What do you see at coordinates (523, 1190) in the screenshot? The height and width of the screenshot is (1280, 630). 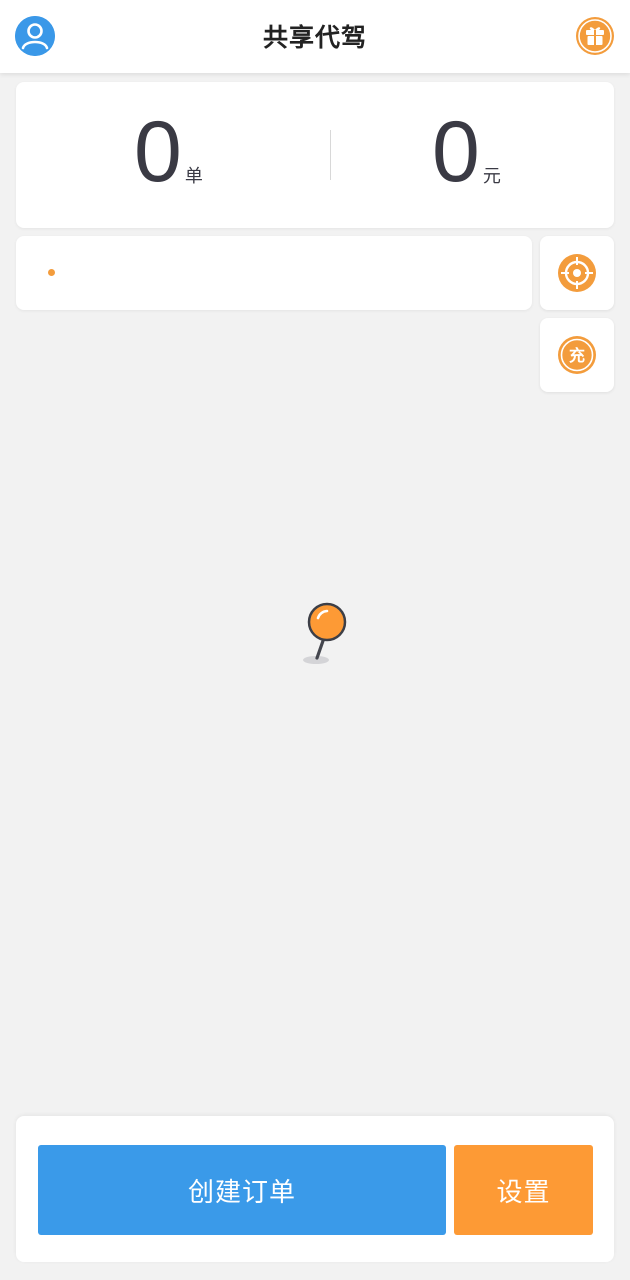 I see `settings-button: 设置` at bounding box center [523, 1190].